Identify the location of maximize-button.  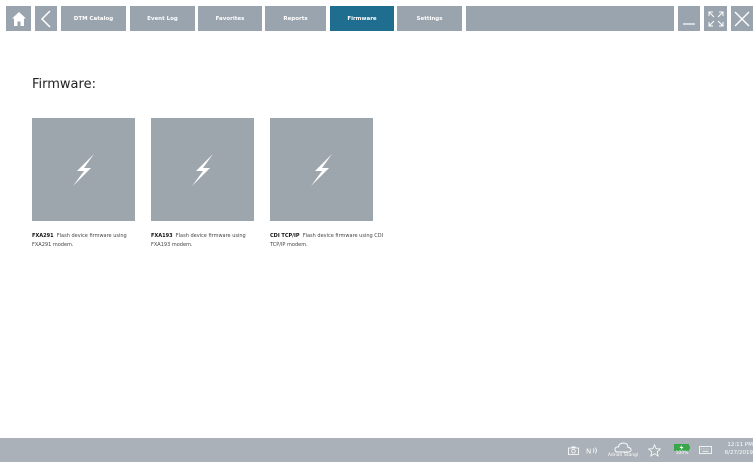
(715, 18).